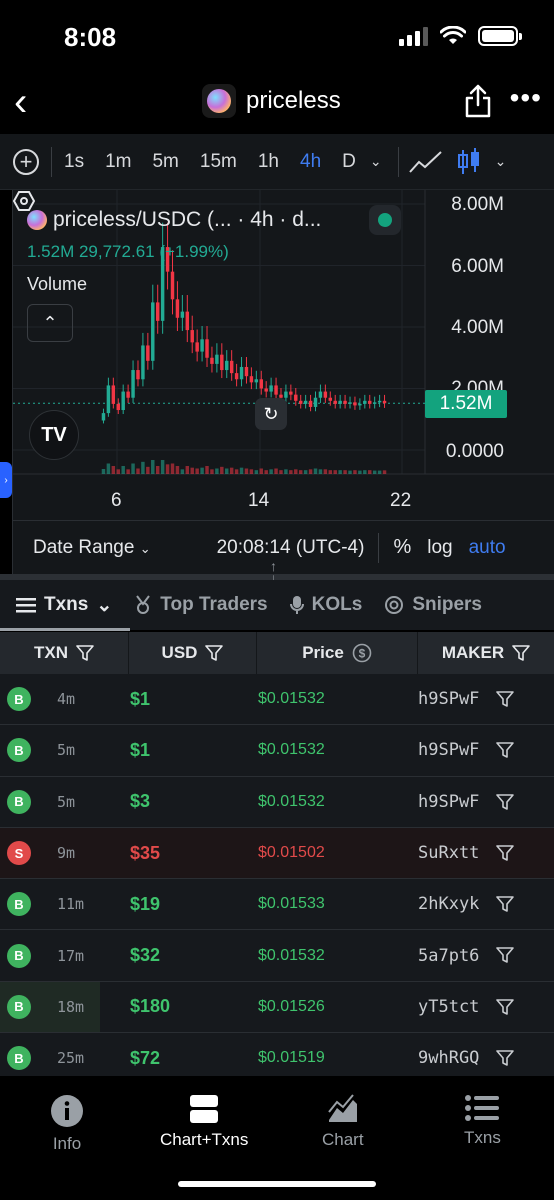  Describe the element at coordinates (487, 548) in the screenshot. I see `auto-scale-toggle: auto` at that location.